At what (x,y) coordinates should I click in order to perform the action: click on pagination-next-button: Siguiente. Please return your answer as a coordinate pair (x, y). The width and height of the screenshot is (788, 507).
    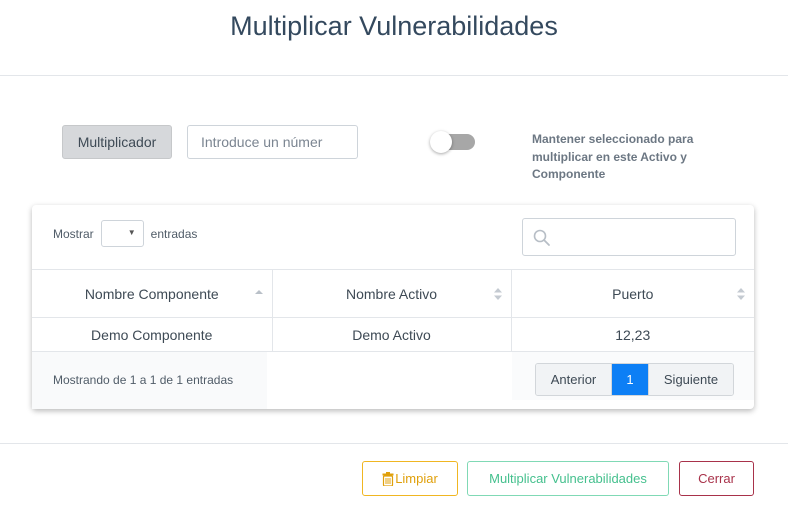
    Looking at the image, I should click on (690, 379).